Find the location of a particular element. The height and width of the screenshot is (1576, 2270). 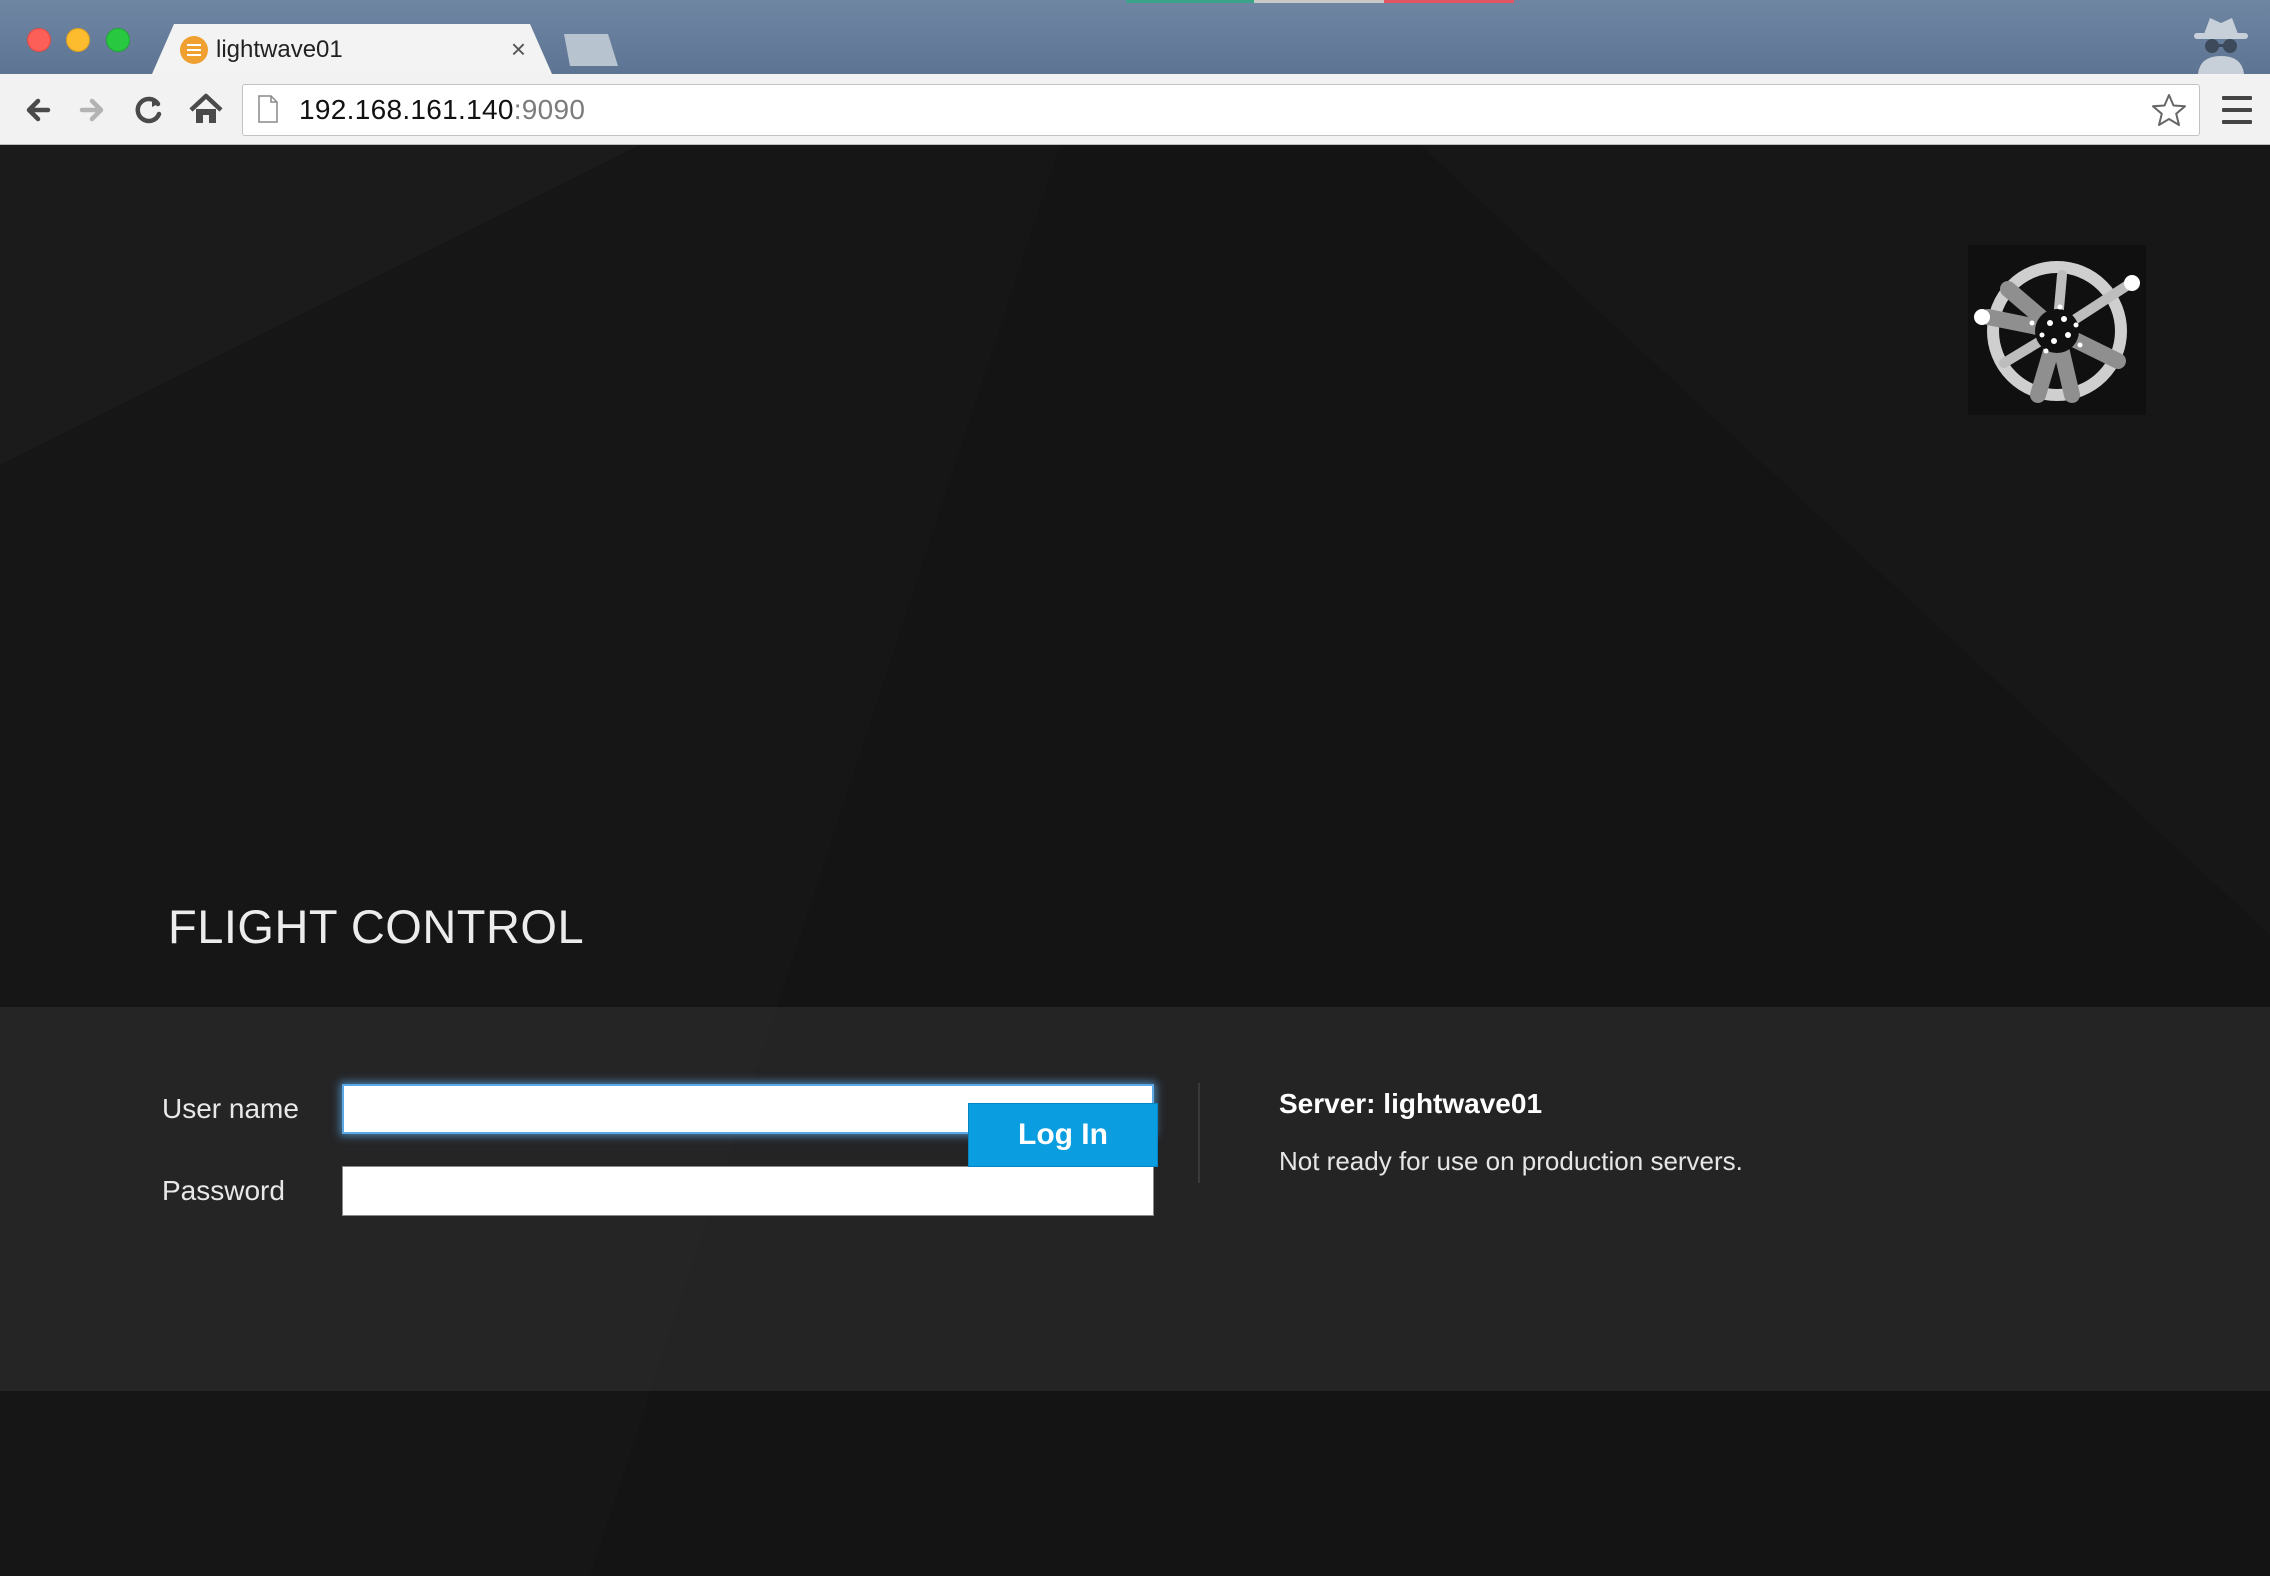

url-text: 192.168.161.140:9090 is located at coordinates (442, 110).